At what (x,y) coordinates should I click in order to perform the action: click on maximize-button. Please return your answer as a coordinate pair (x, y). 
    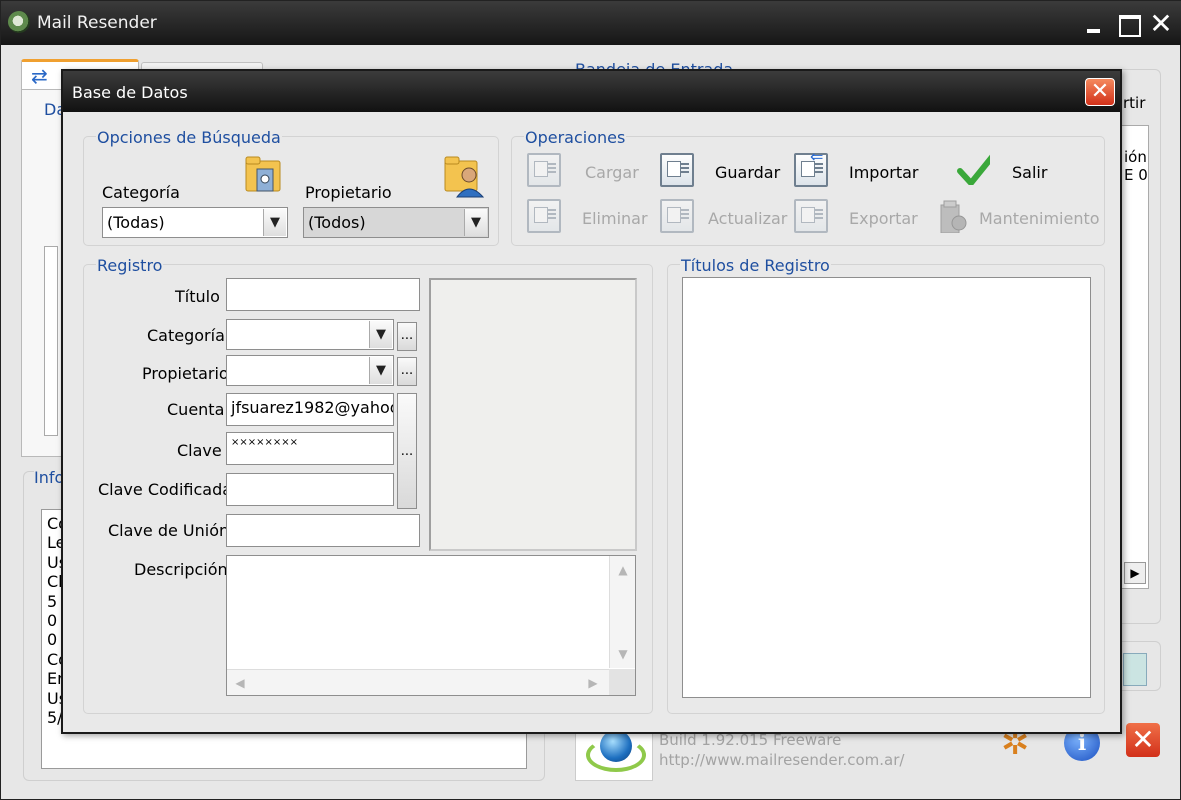
    Looking at the image, I should click on (1128, 24).